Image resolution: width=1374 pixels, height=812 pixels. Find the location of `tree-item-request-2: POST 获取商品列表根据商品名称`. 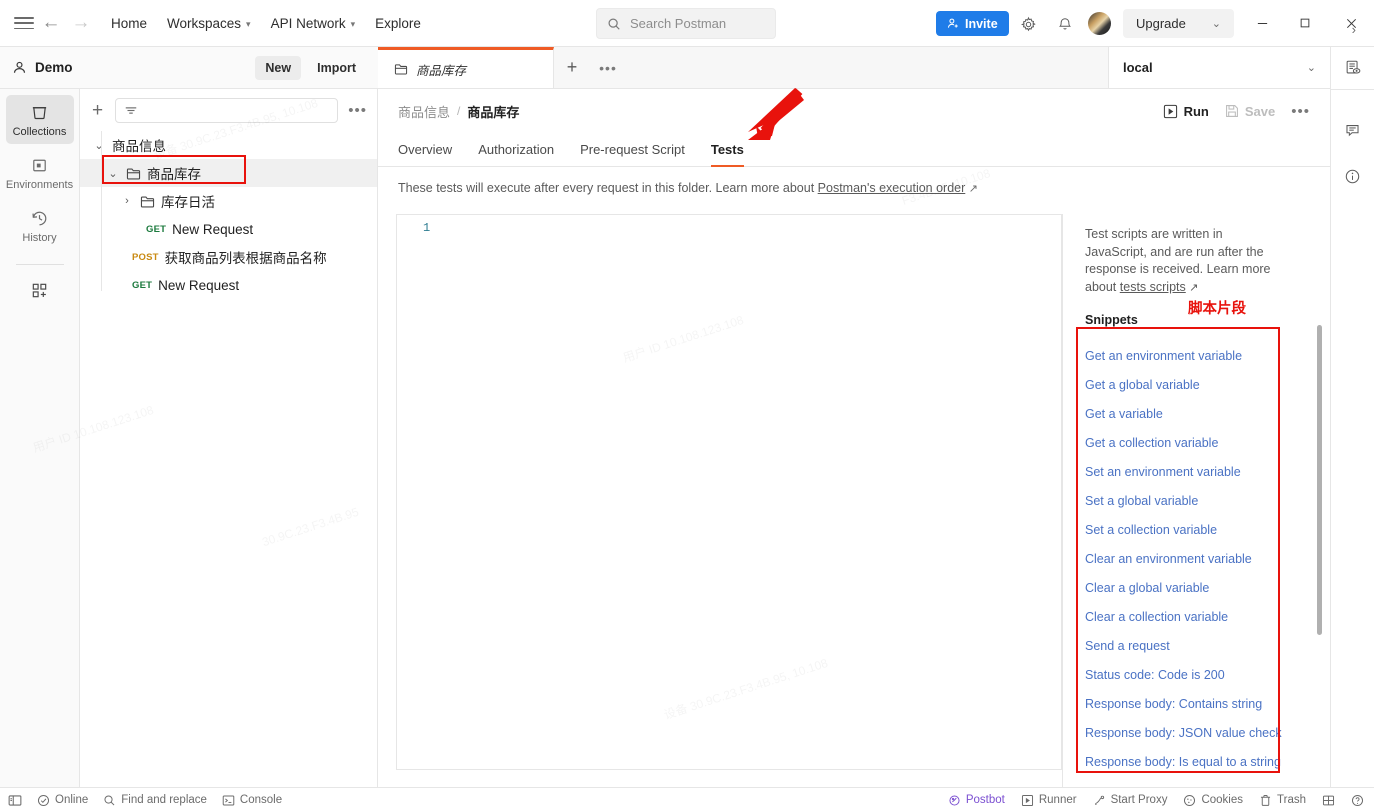

tree-item-request-2: POST 获取商品列表根据商品名称 is located at coordinates (228, 257).